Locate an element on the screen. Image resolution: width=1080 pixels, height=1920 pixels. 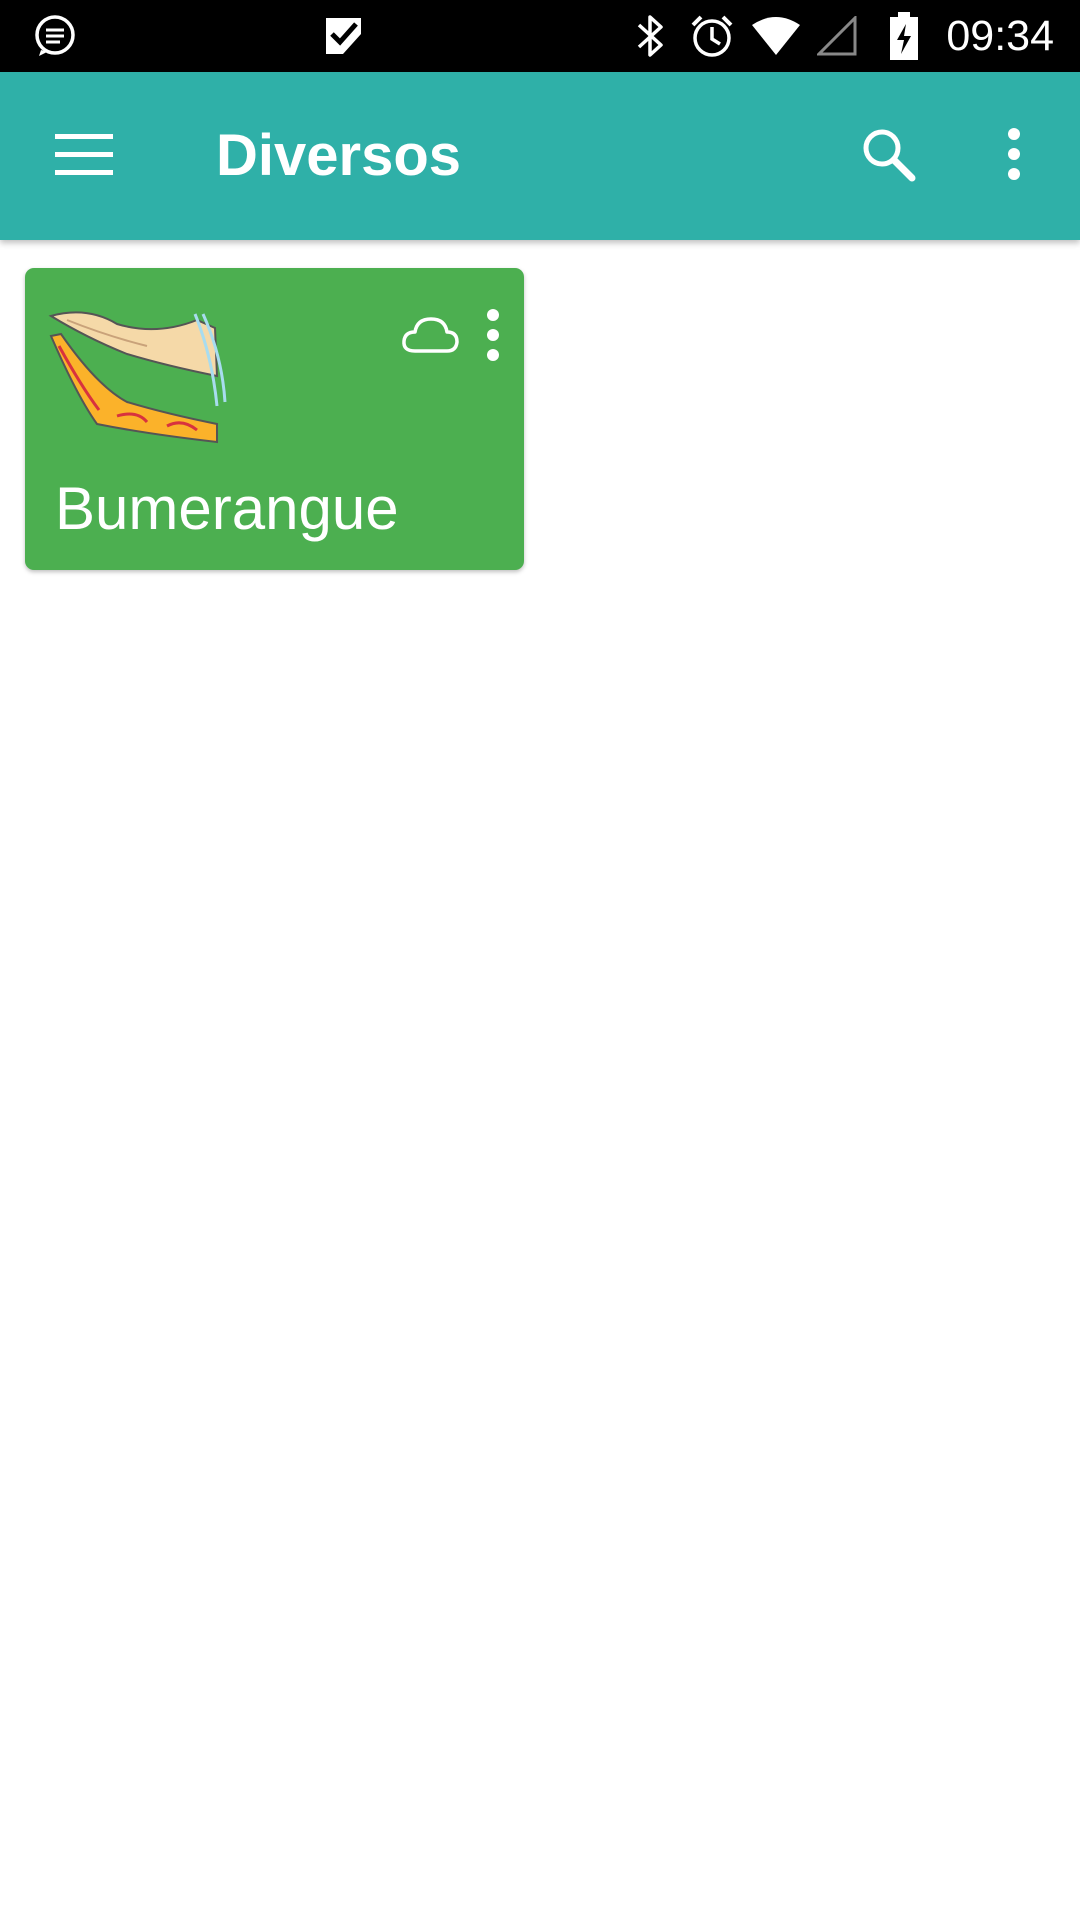
battery-charging-icon is located at coordinates (904, 36).